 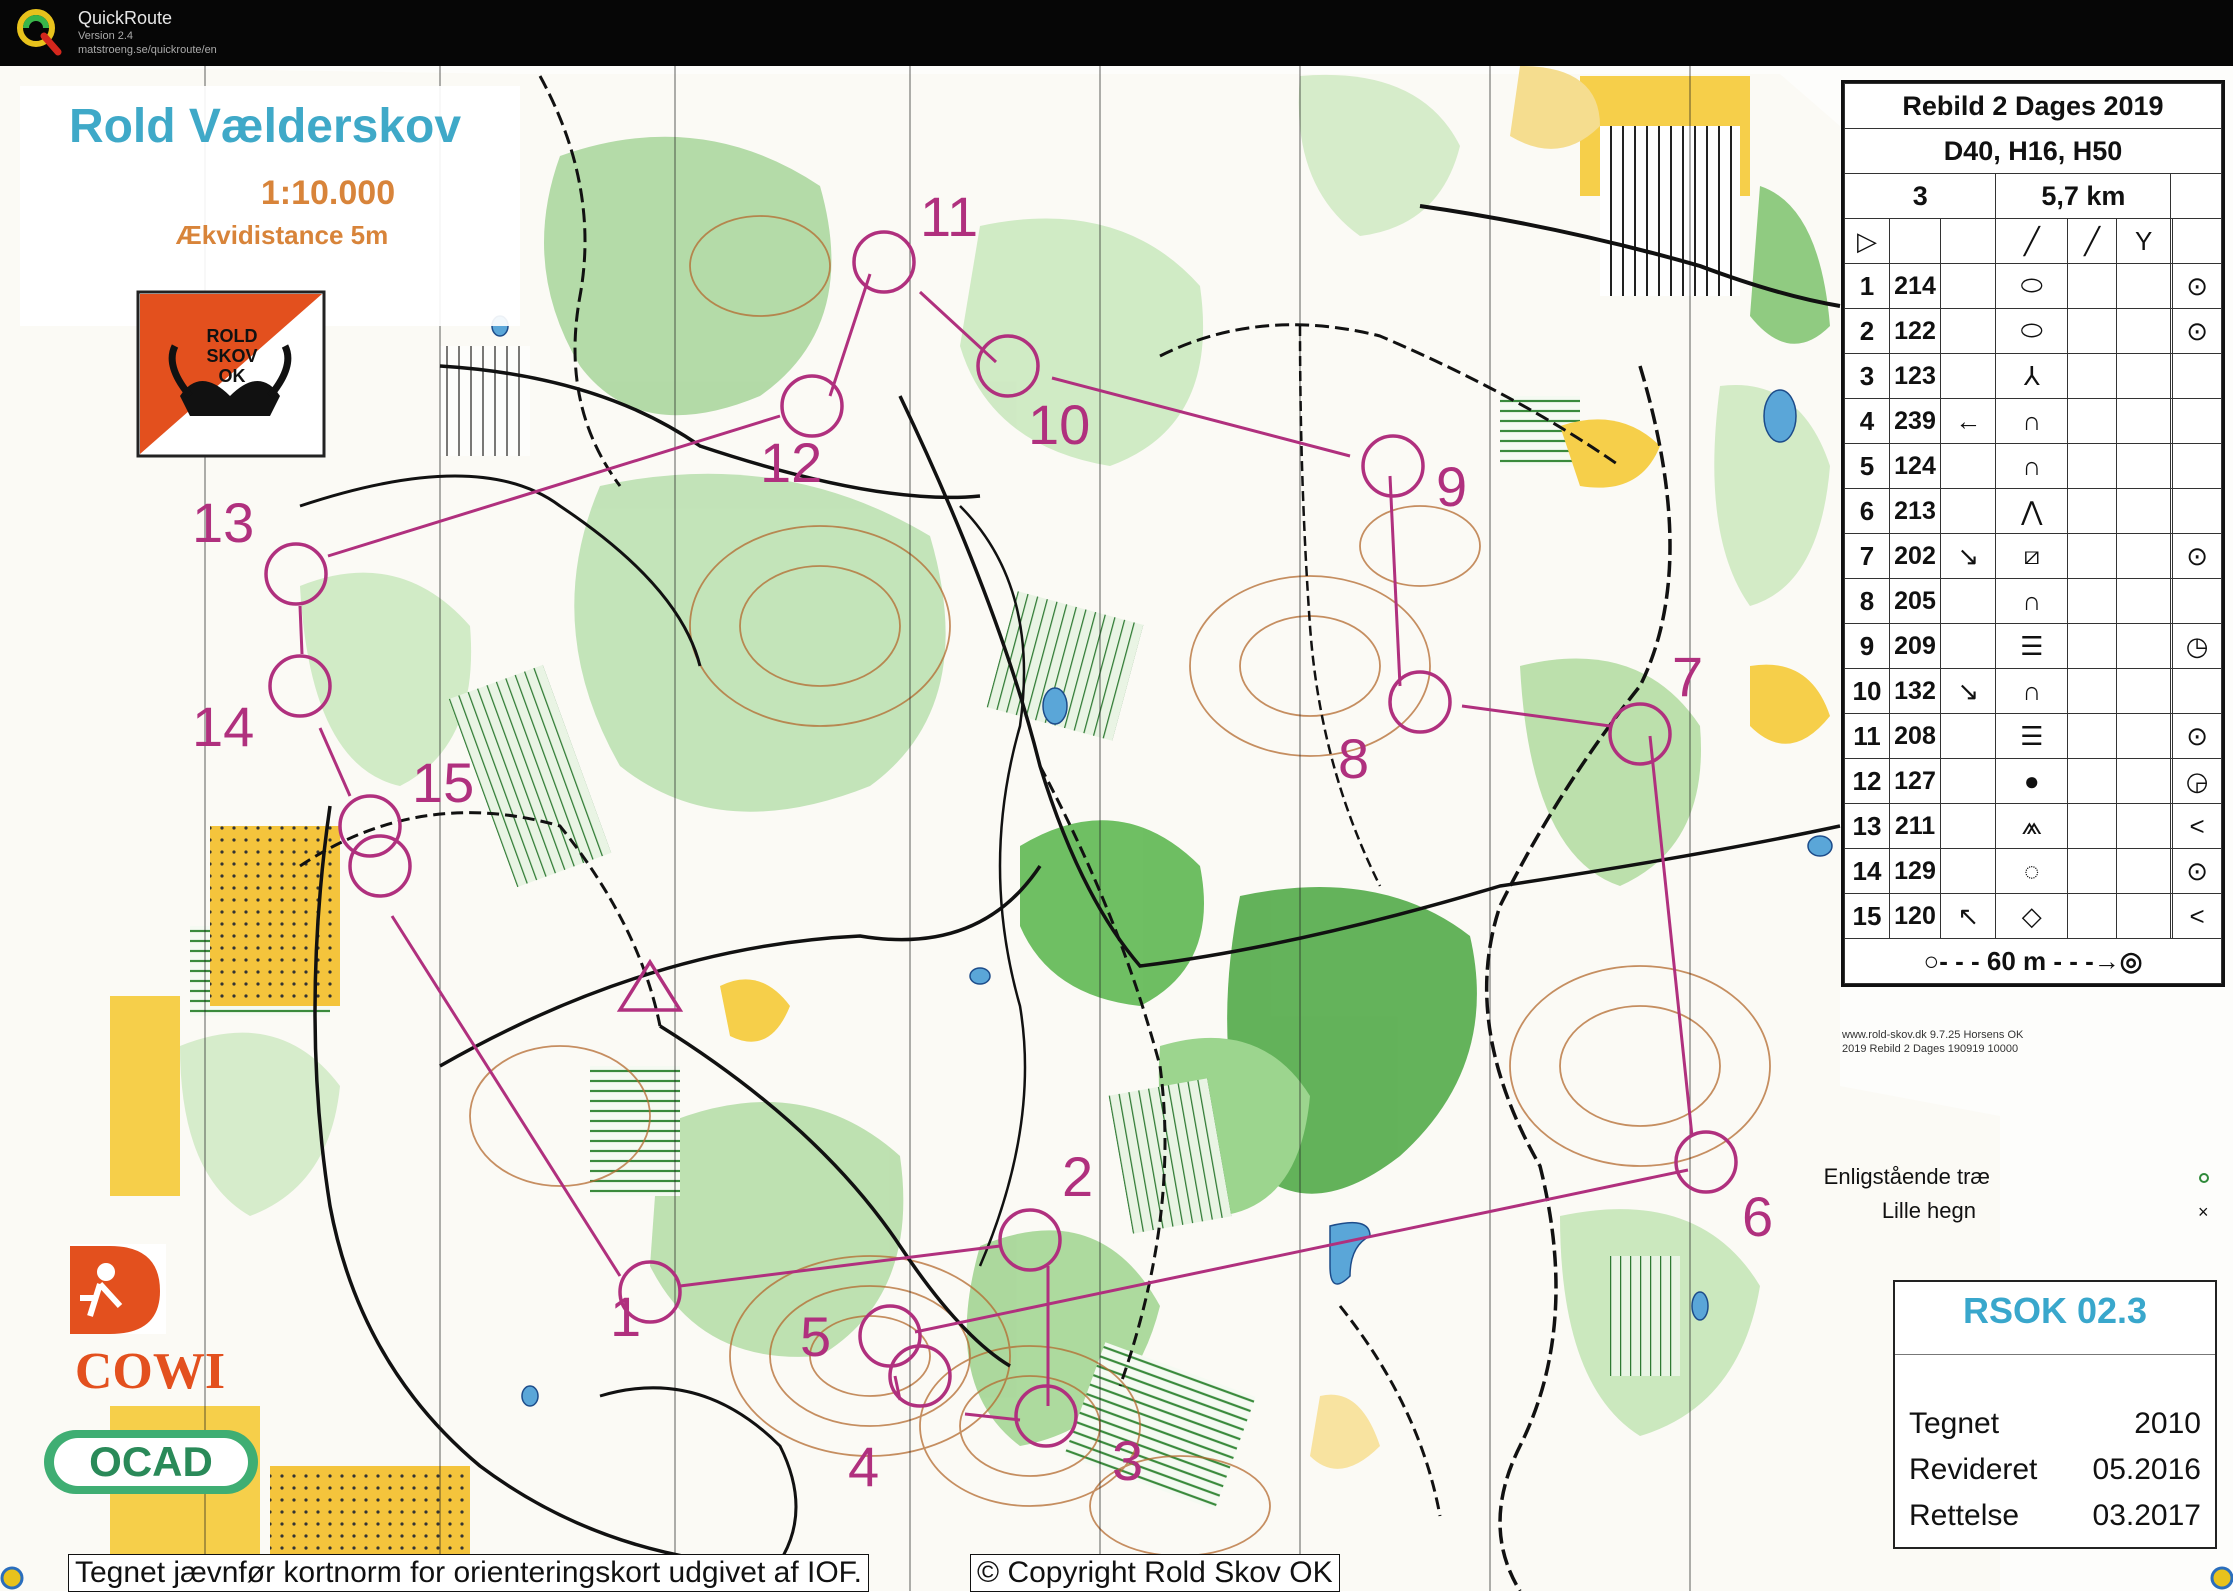 What do you see at coordinates (1867, 736) in the screenshot?
I see `control-number: 11` at bounding box center [1867, 736].